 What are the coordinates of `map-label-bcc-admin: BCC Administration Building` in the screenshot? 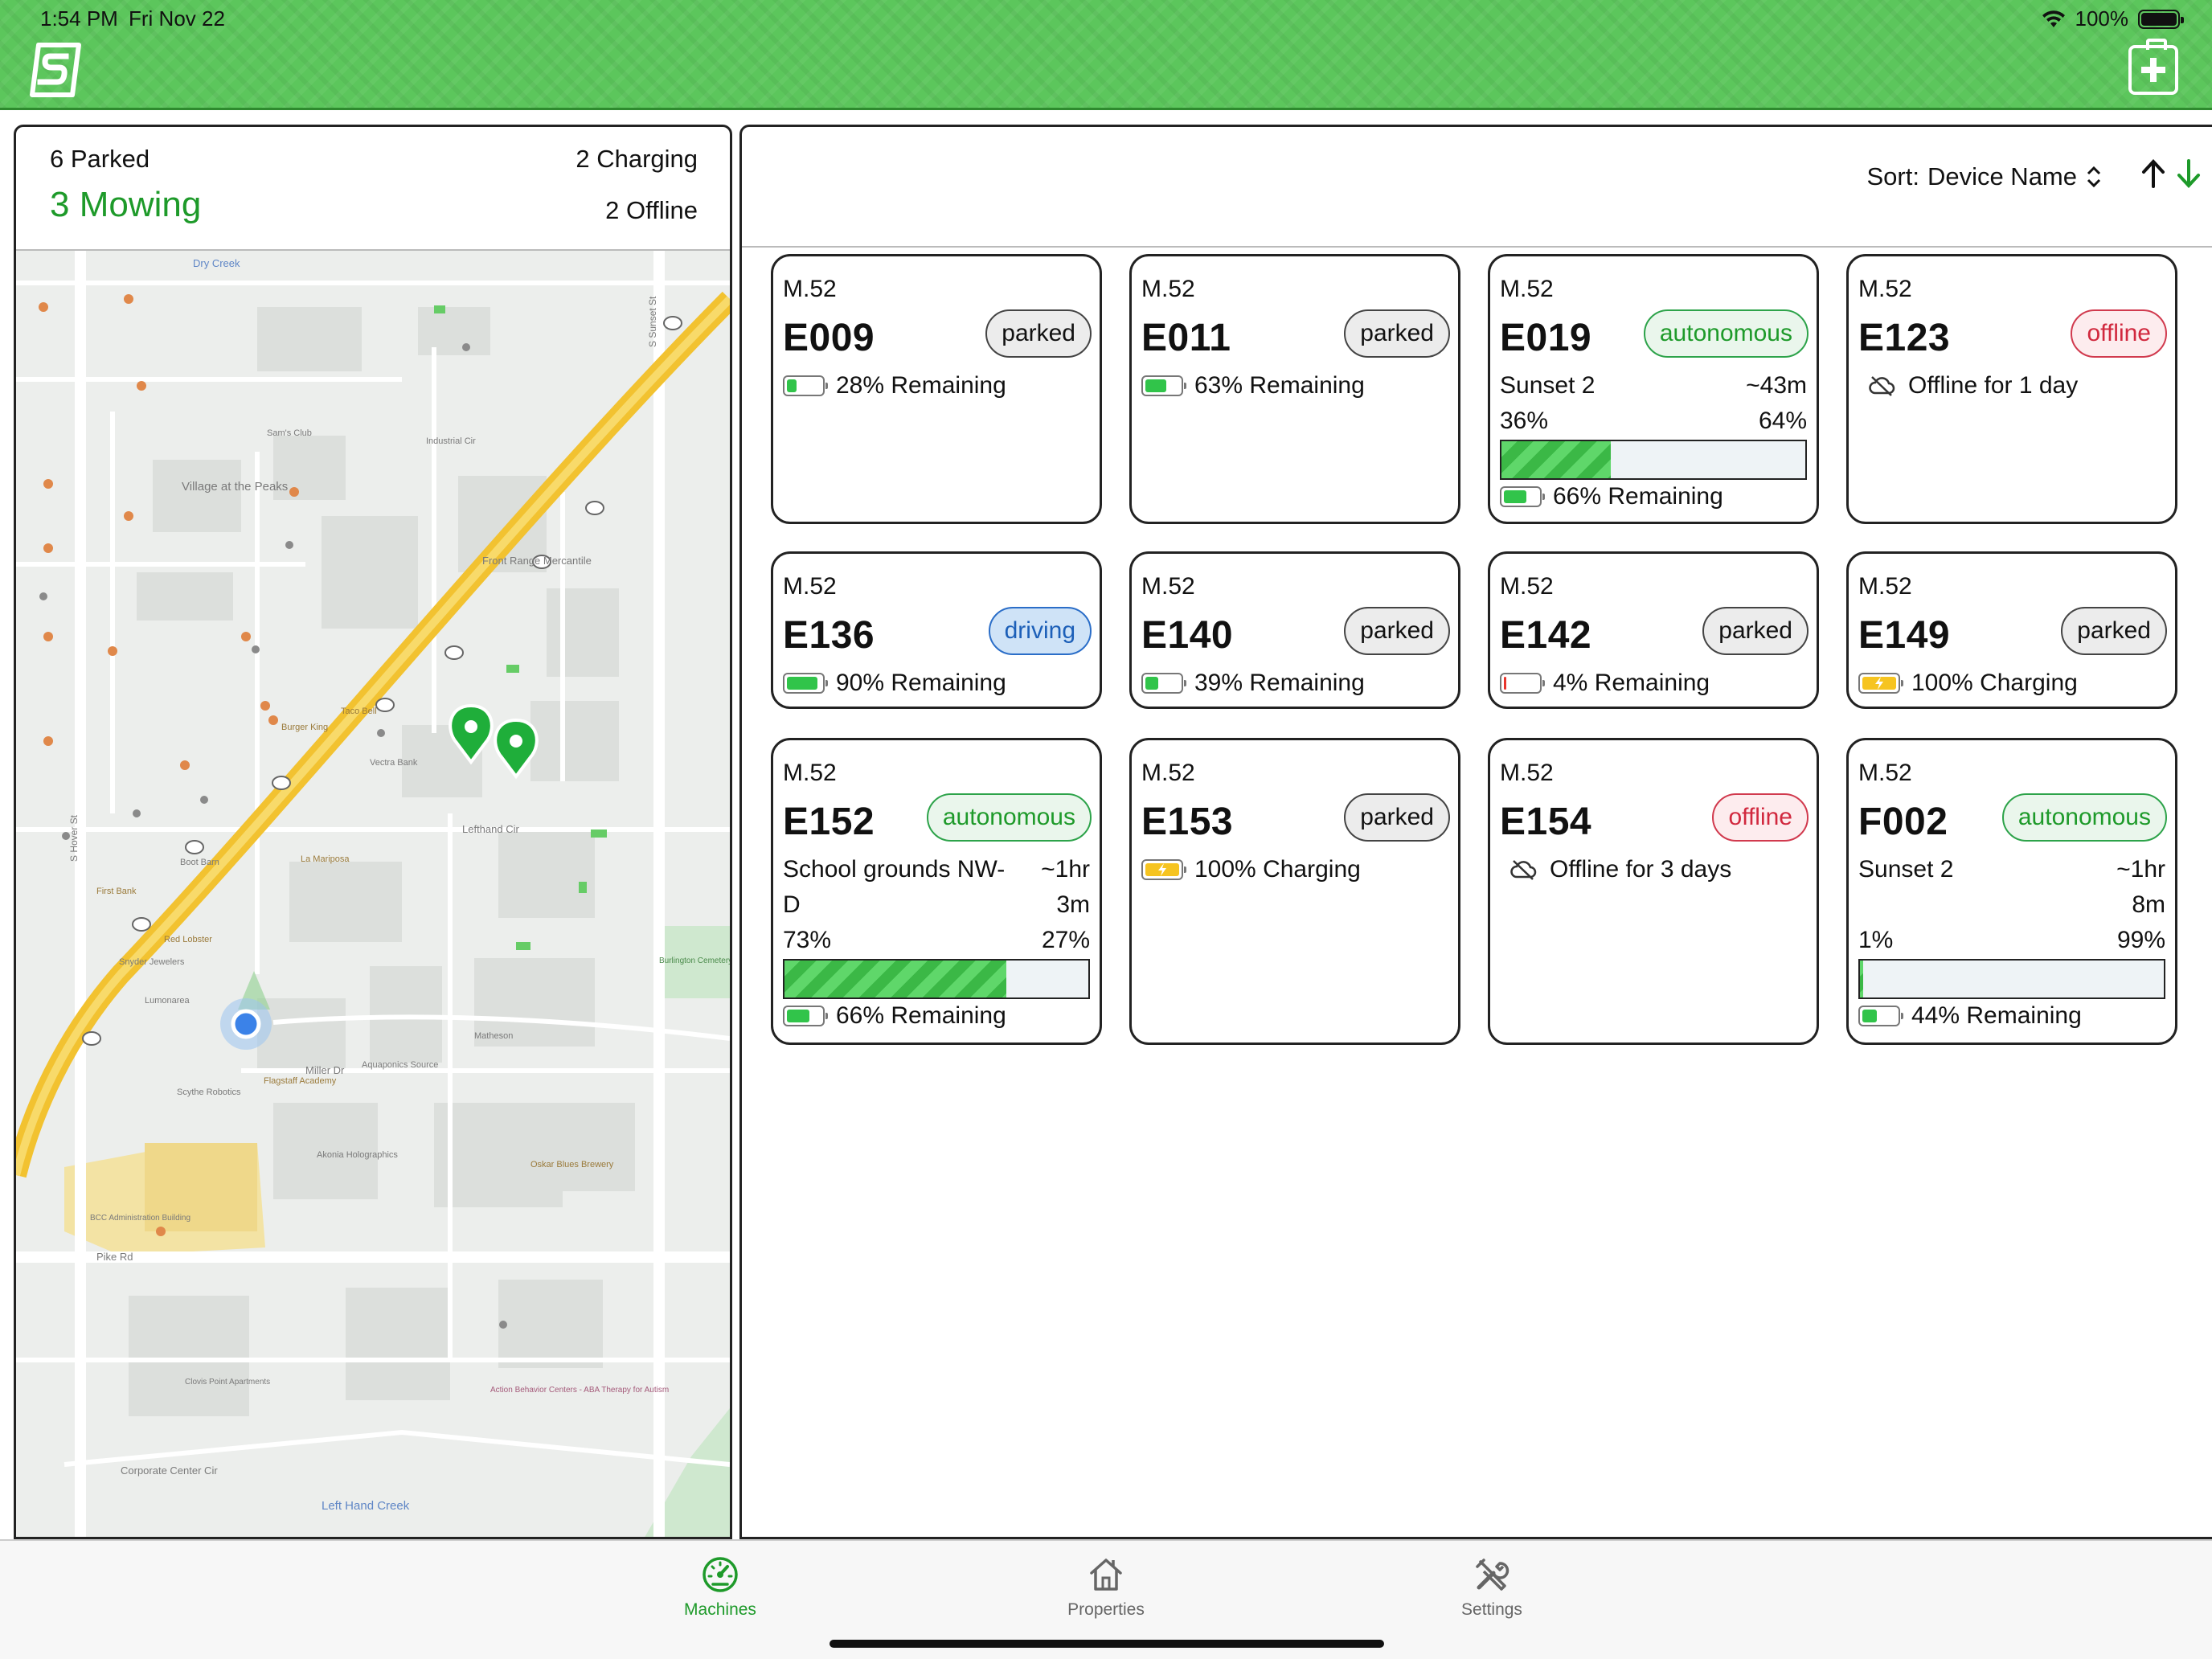 It's located at (140, 1218).